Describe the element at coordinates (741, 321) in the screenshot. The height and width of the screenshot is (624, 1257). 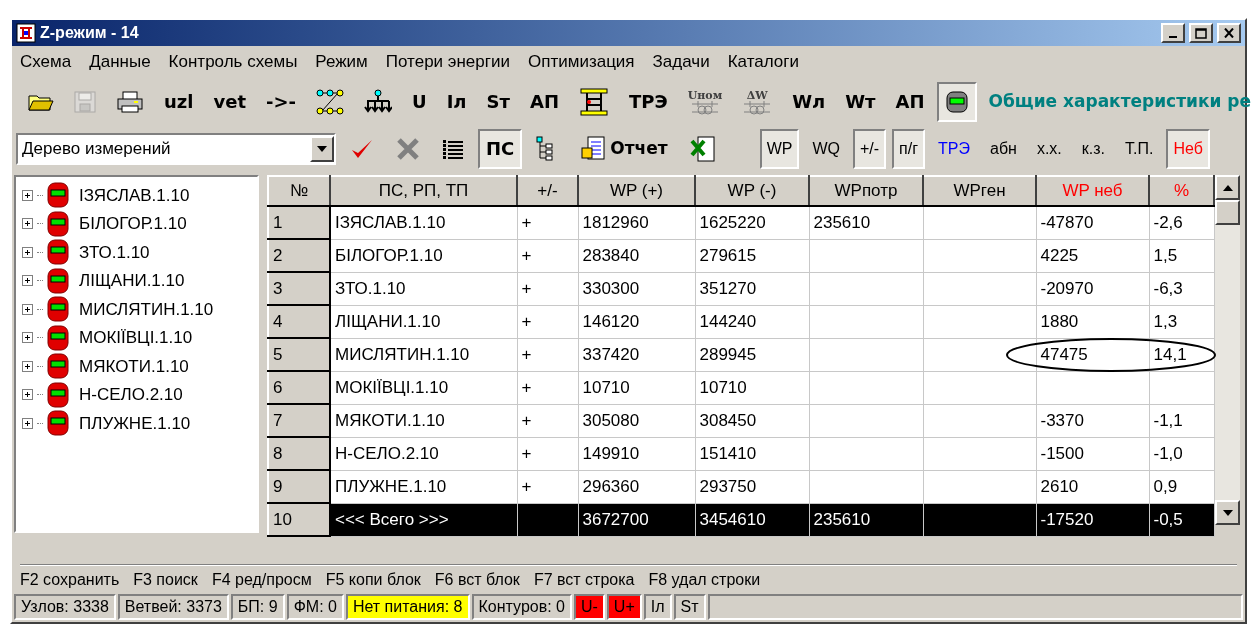
I see `table-row: 4 ЛІЩАНИ.1.10 + 146120 144240 1880 1,3` at that location.